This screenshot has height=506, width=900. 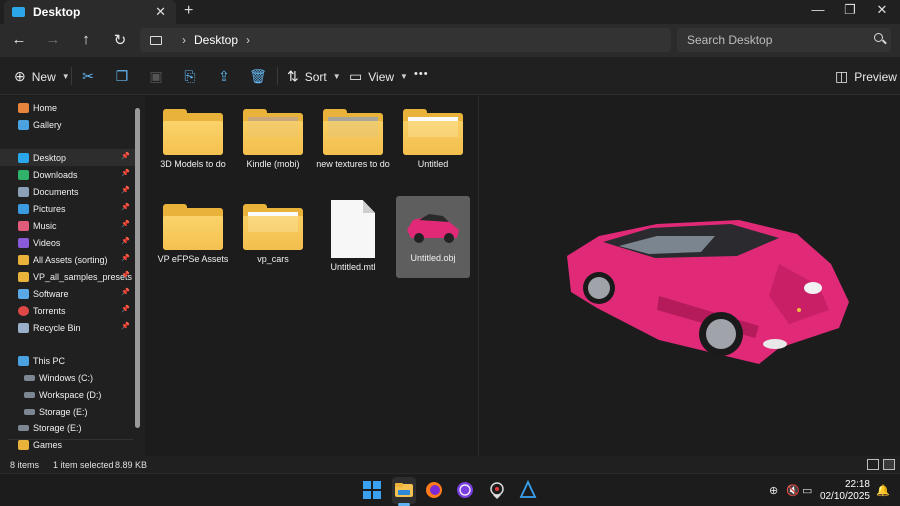 I want to click on folder-item: 3D Models to do, so click(x=193, y=139).